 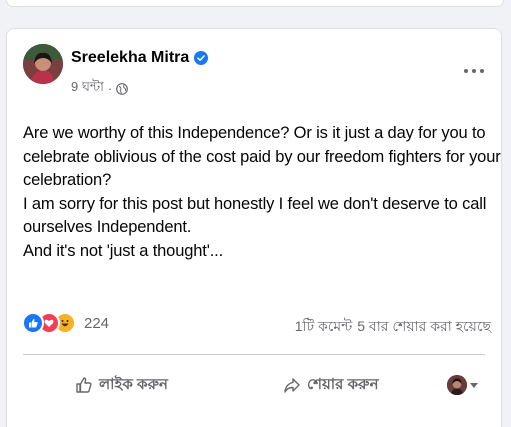 I want to click on share-arrow-icon, so click(x=292, y=385).